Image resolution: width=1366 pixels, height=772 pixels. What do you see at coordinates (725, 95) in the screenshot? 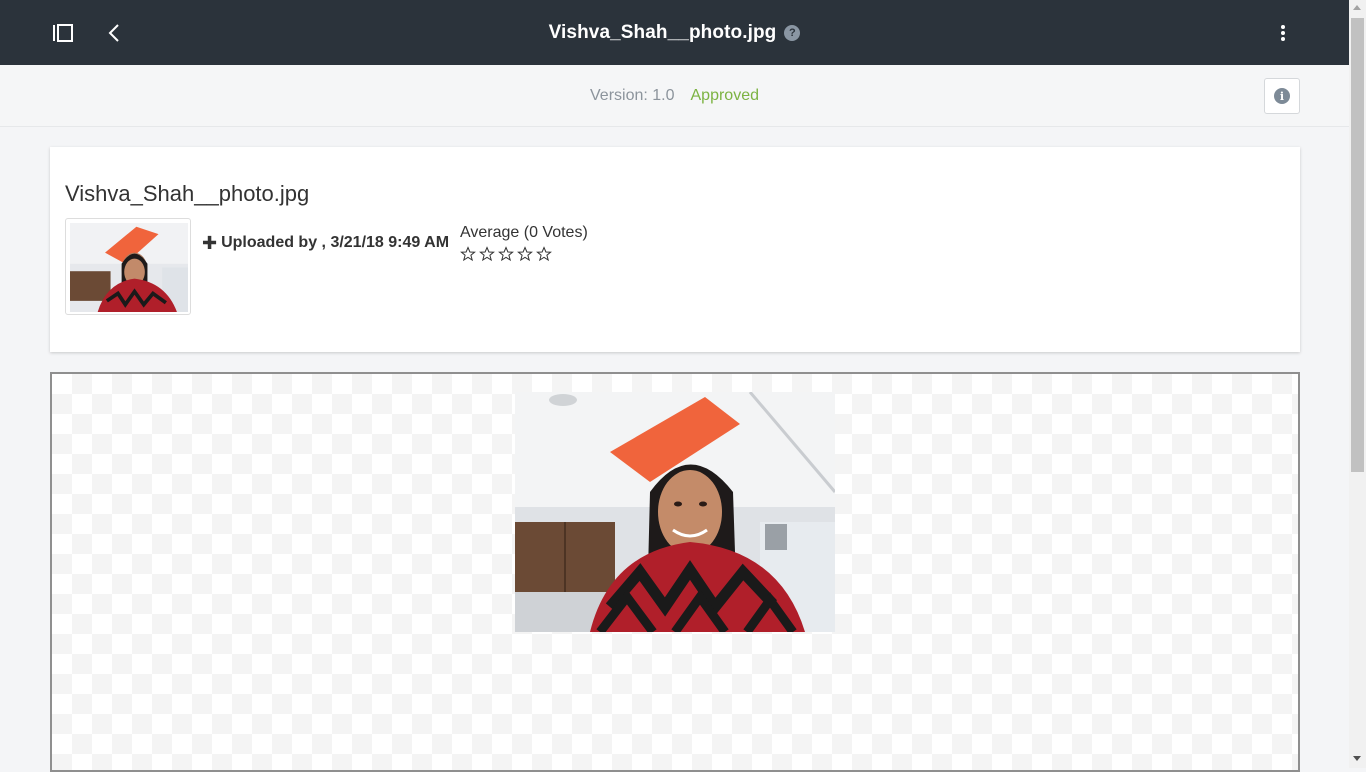
I see `status-badge: Approved` at bounding box center [725, 95].